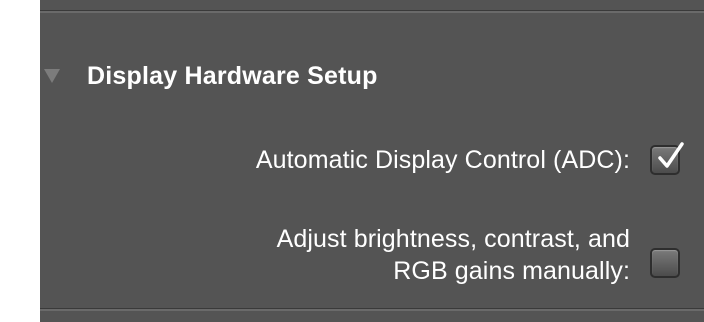 This screenshot has width=704, height=322. Describe the element at coordinates (372, 11) in the screenshot. I see `top-divider` at that location.